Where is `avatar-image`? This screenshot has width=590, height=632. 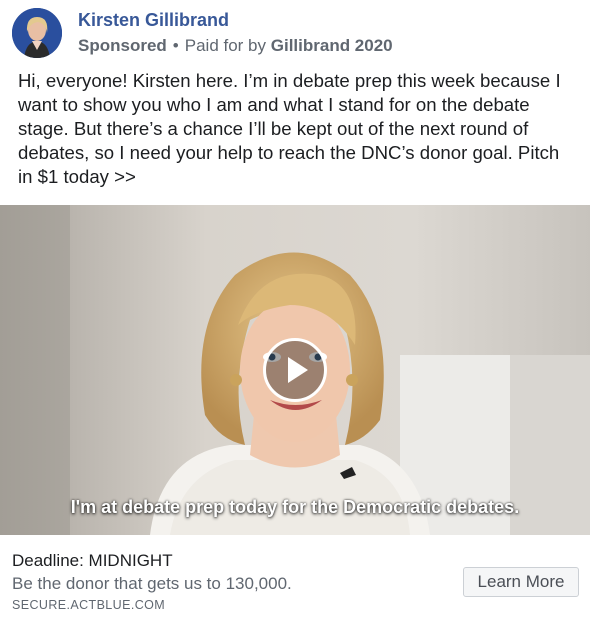 avatar-image is located at coordinates (37, 33).